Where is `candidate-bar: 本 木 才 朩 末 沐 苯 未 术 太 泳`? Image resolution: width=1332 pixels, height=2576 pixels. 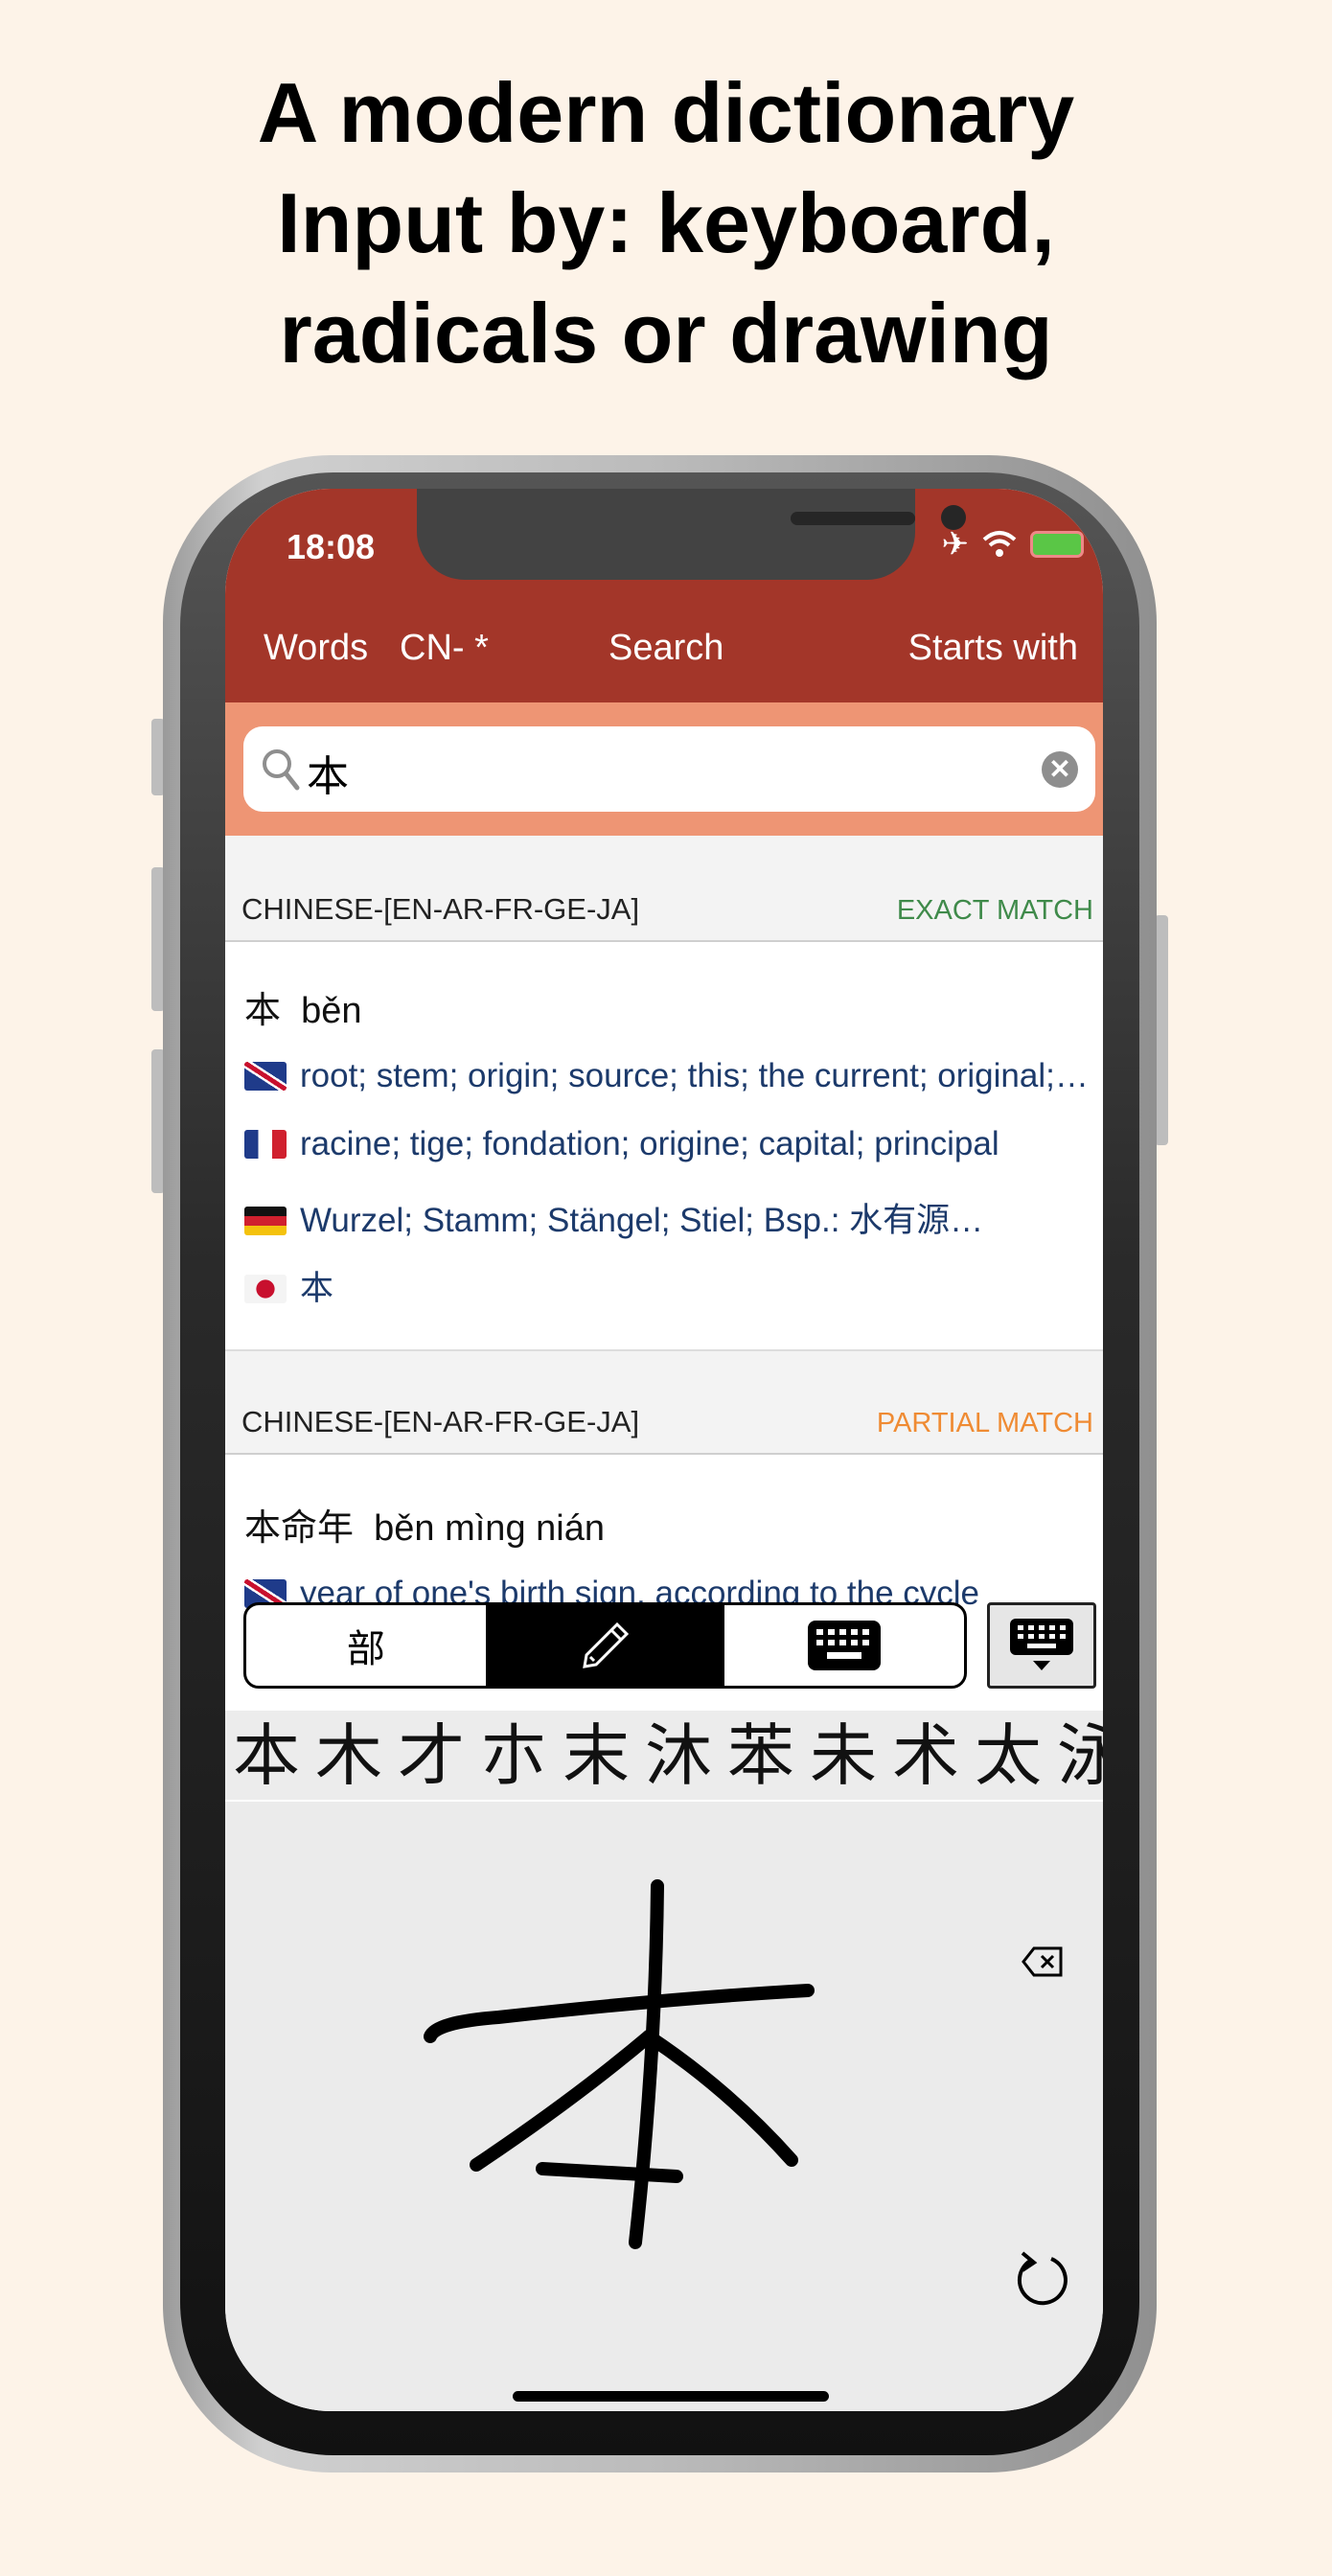 candidate-bar: 本 木 才 朩 末 沐 苯 未 术 太 泳 is located at coordinates (664, 1756).